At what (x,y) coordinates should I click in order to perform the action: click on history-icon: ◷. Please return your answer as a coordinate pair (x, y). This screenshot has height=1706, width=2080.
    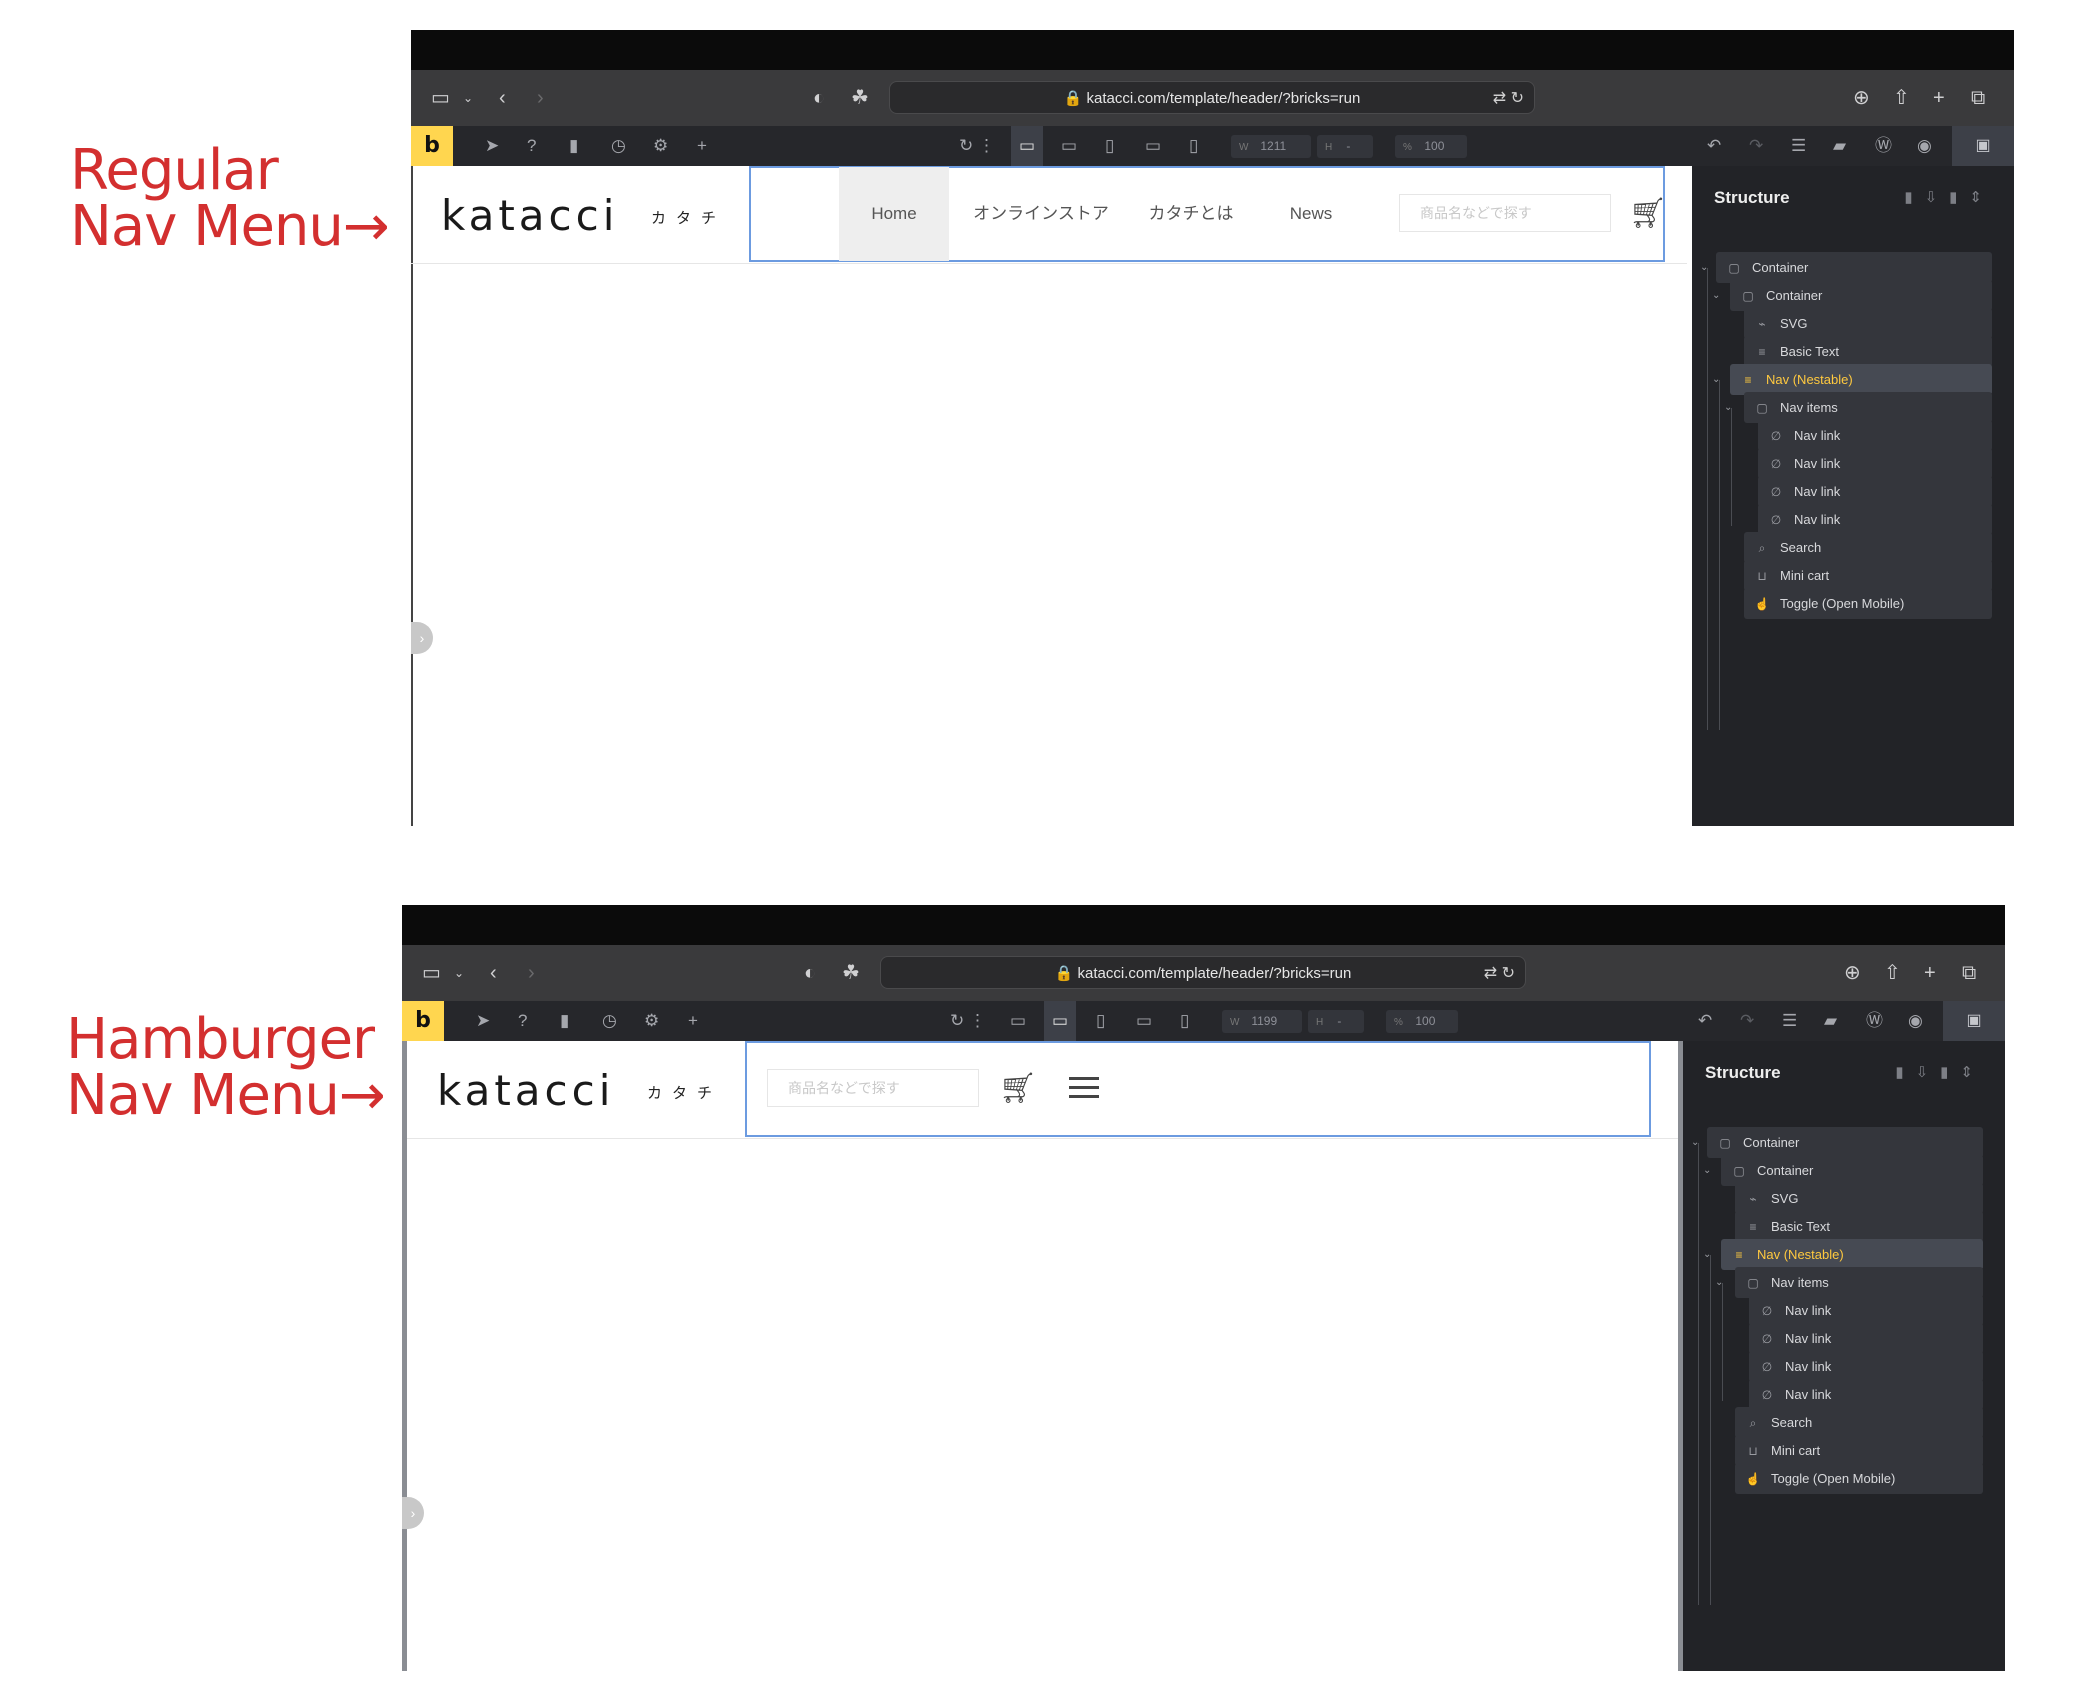
    Looking at the image, I should click on (618, 146).